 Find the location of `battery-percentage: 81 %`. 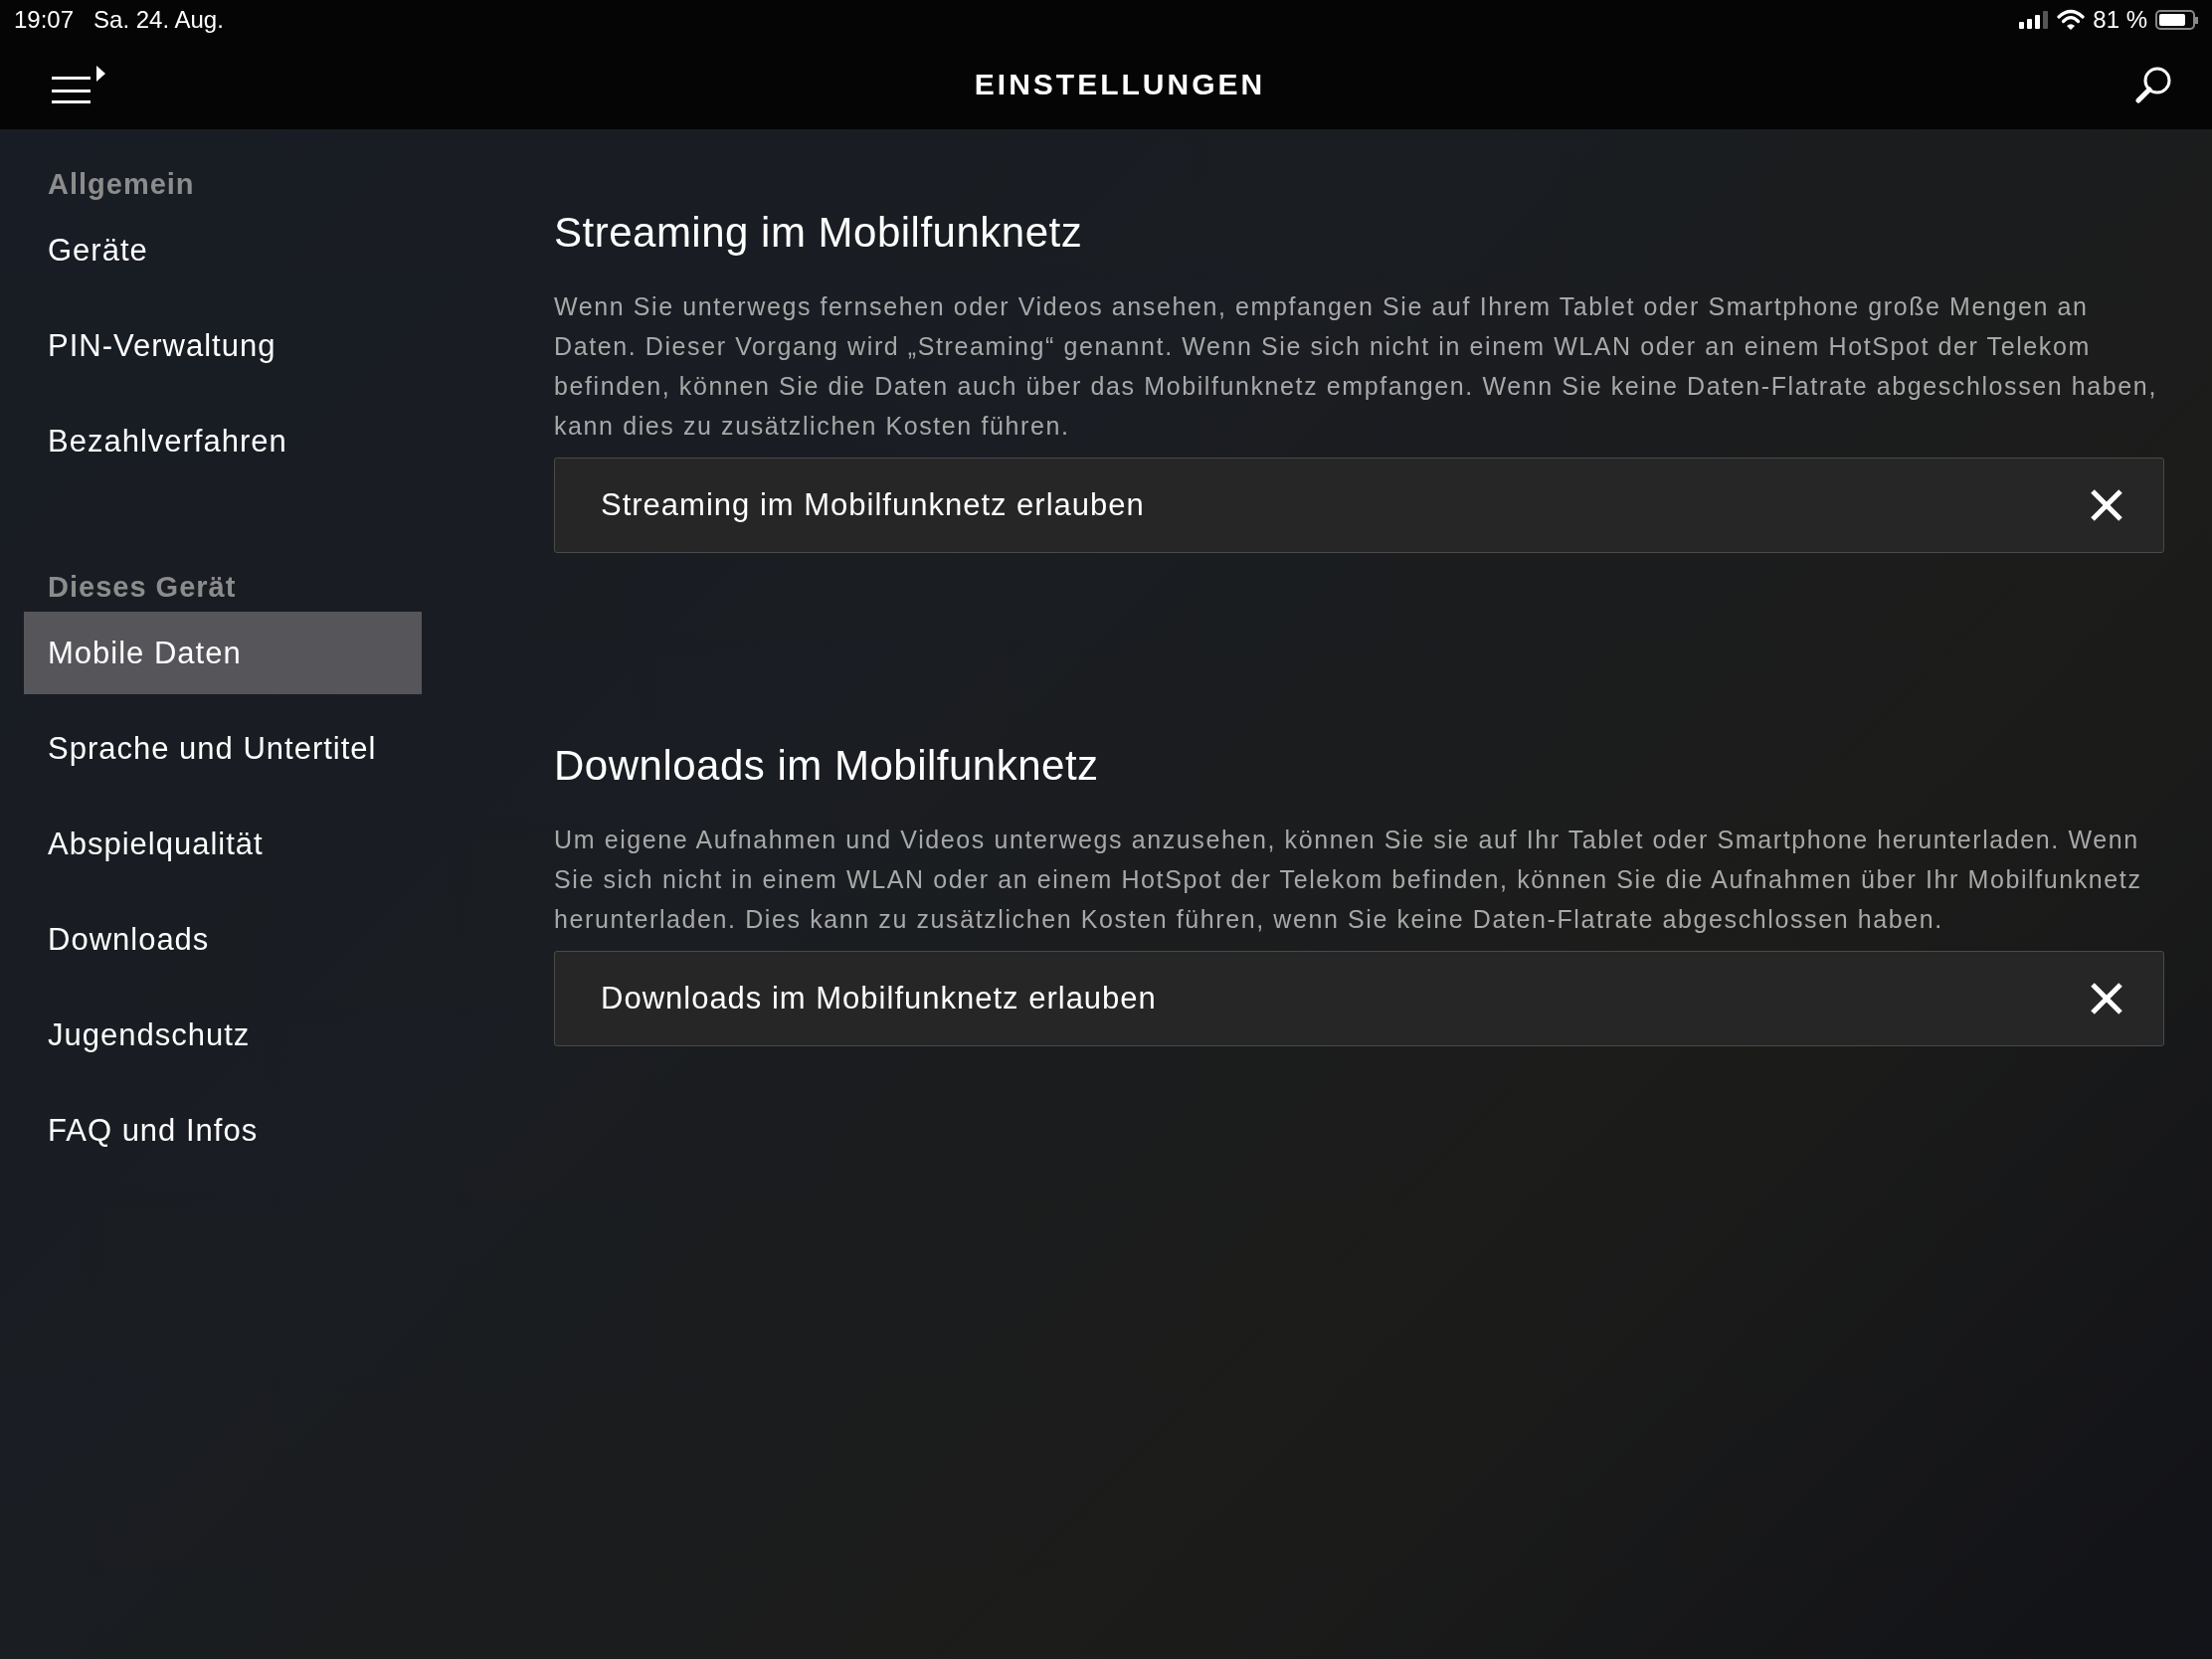

battery-percentage: 81 % is located at coordinates (2120, 20).